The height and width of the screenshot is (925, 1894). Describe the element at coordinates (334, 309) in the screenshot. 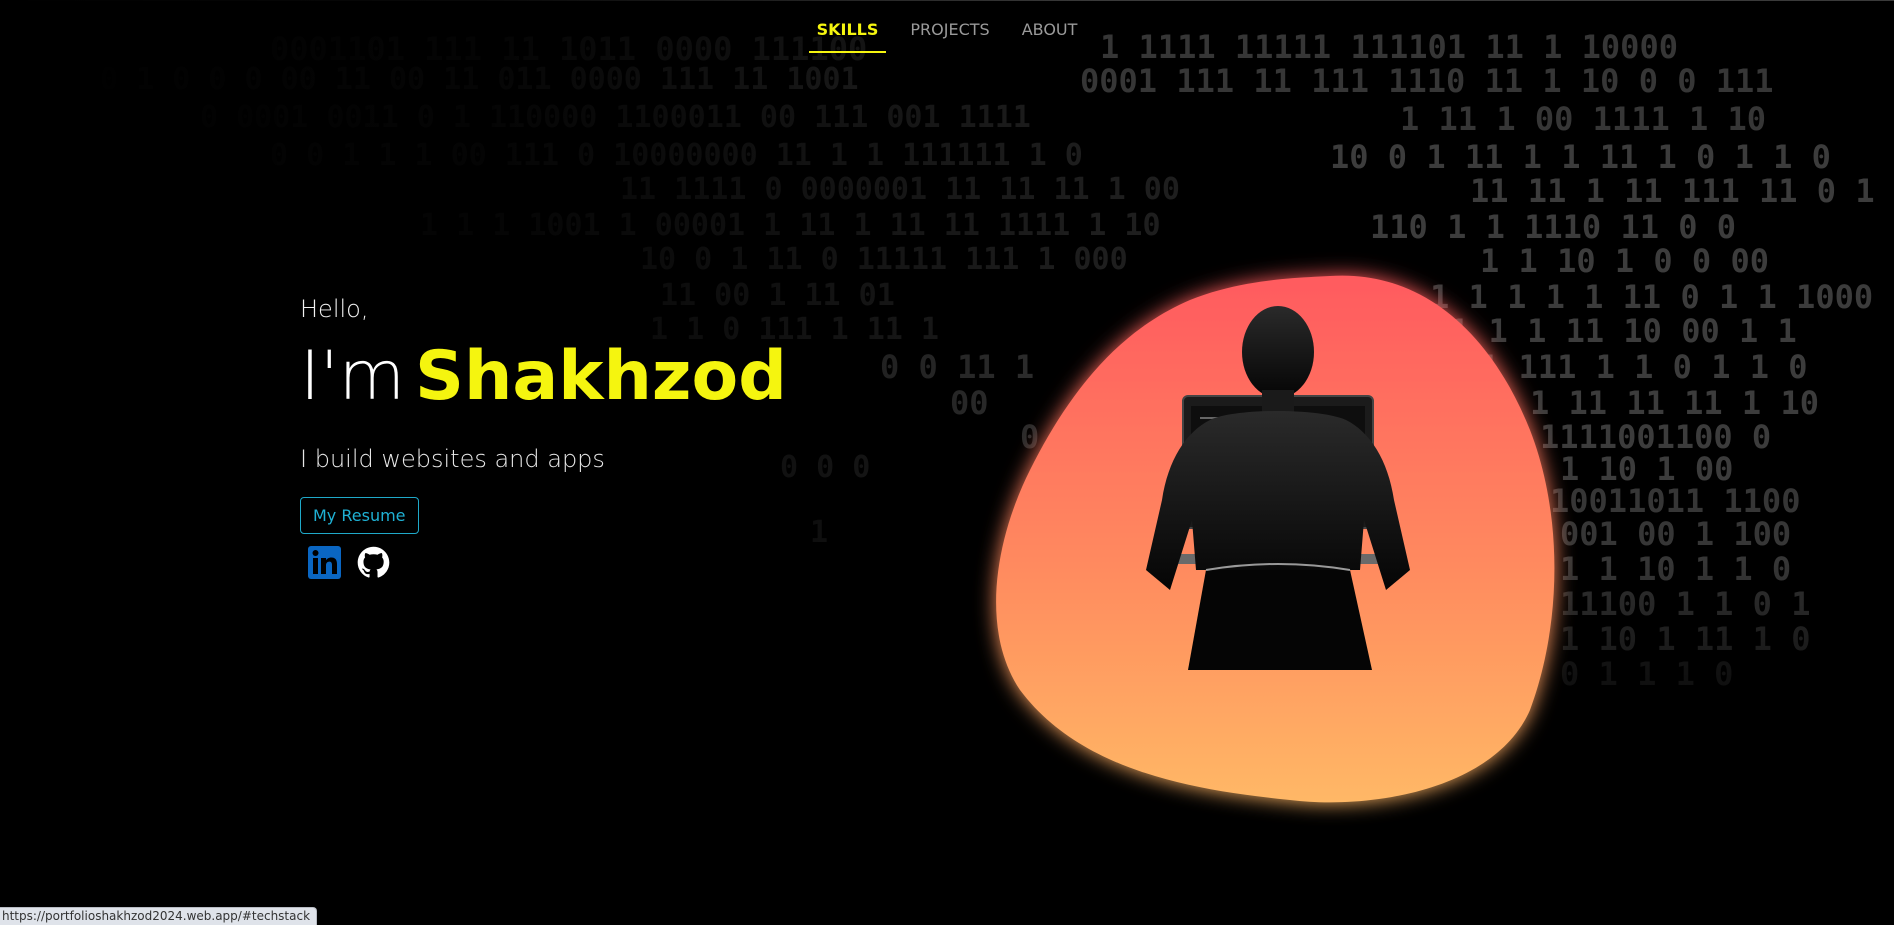

I see `greeting-text: Hello,` at that location.